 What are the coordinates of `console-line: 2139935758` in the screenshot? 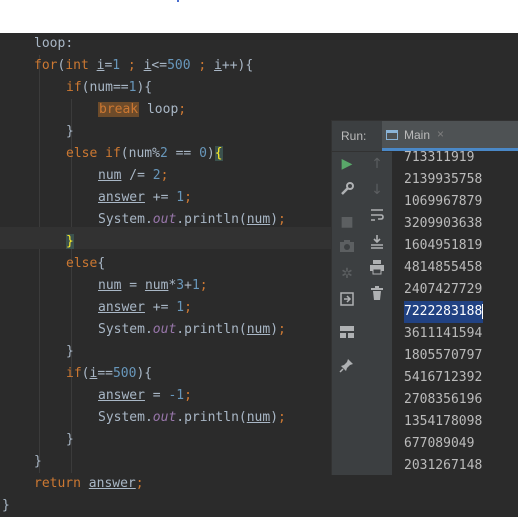 It's located at (443, 180).